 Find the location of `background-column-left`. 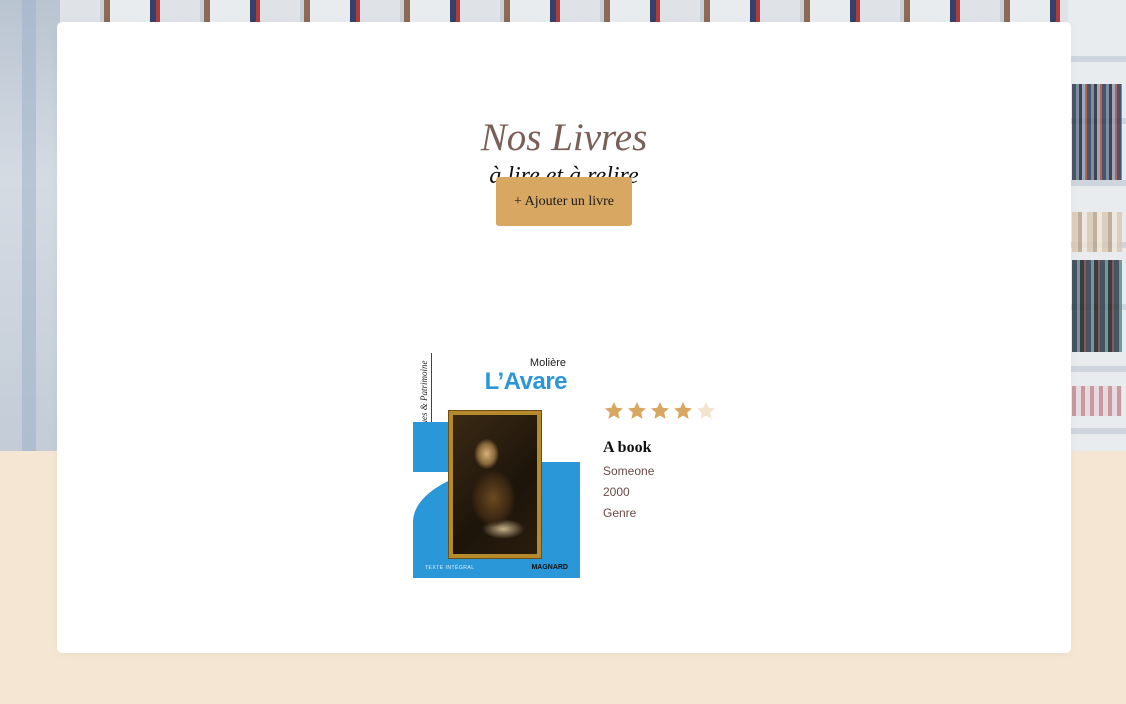

background-column-left is located at coordinates (30, 225).